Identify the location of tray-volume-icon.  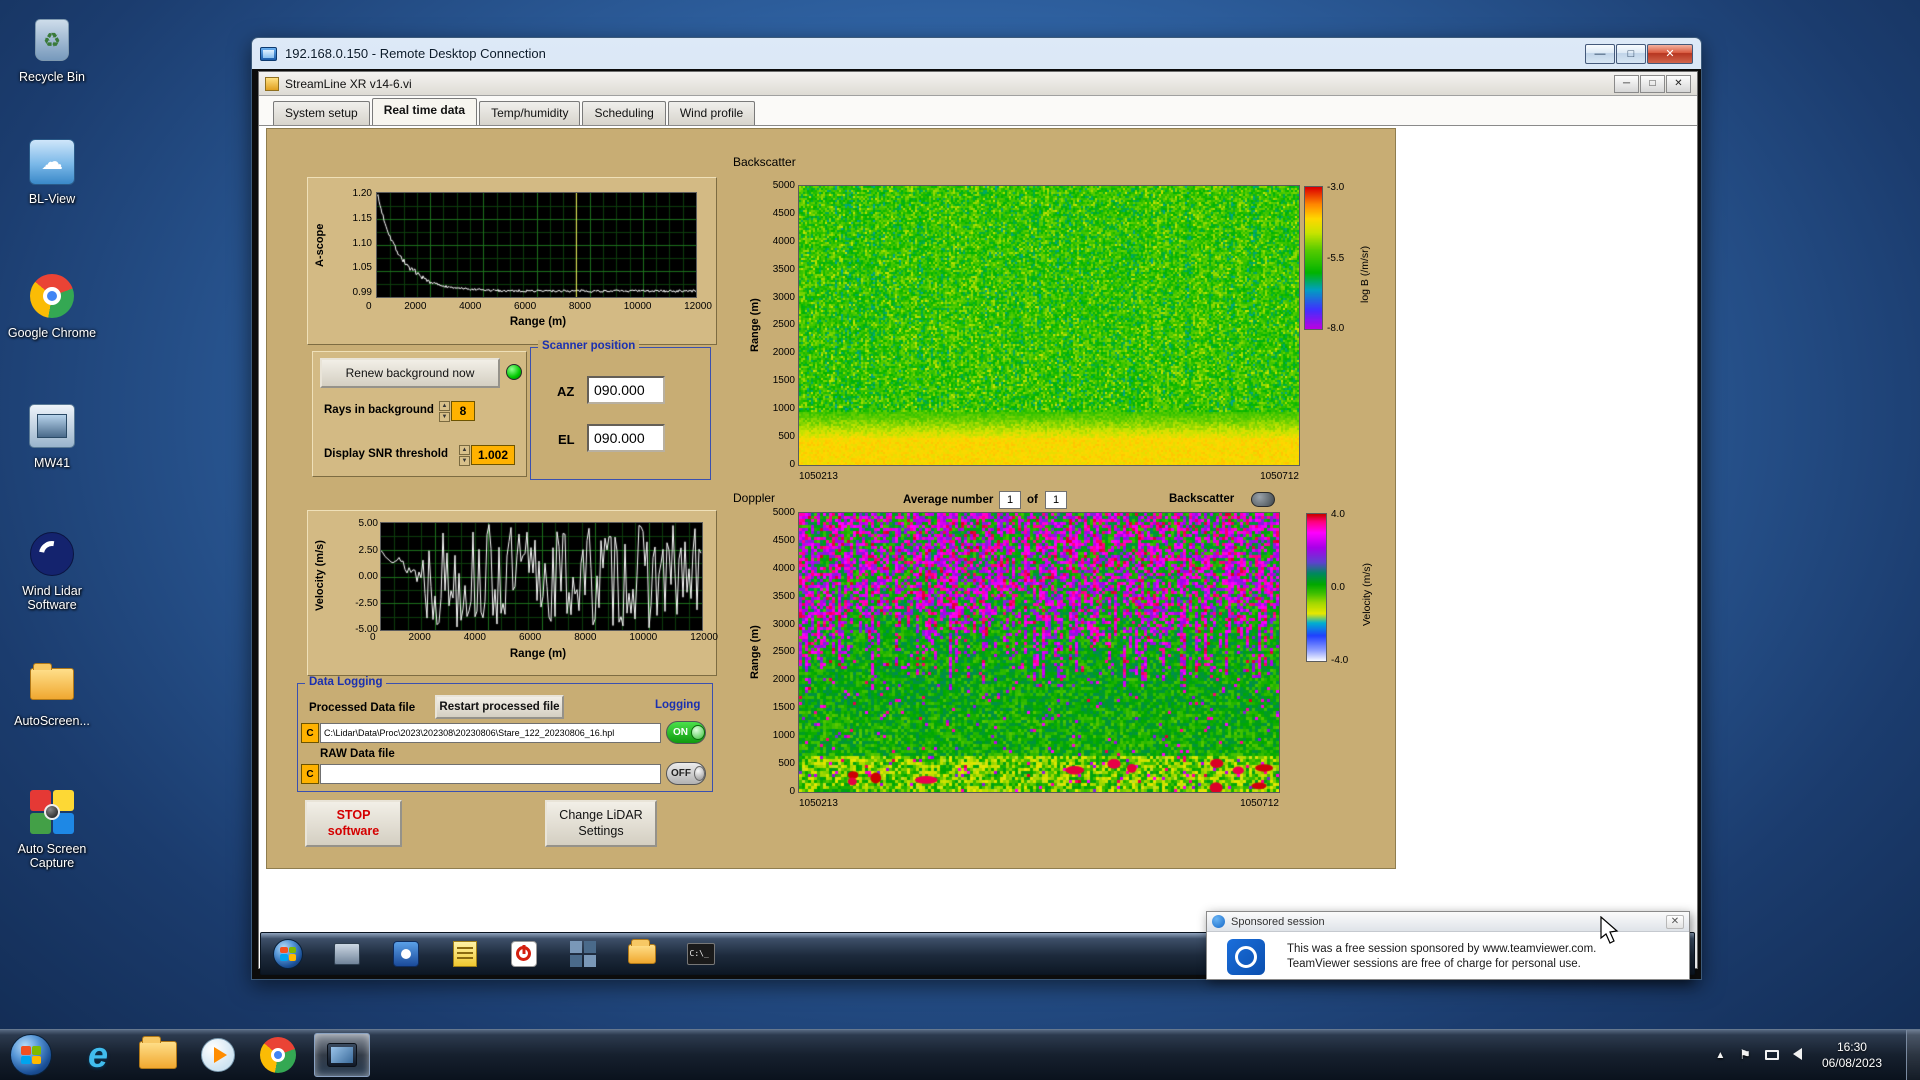
(1797, 1055).